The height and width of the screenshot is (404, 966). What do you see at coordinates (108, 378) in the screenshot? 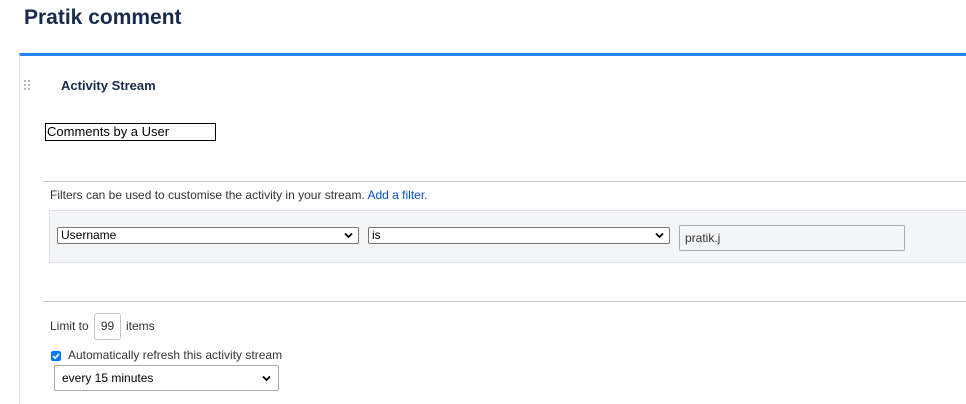
I see `refresh-interval-value: every 15 minutes` at bounding box center [108, 378].